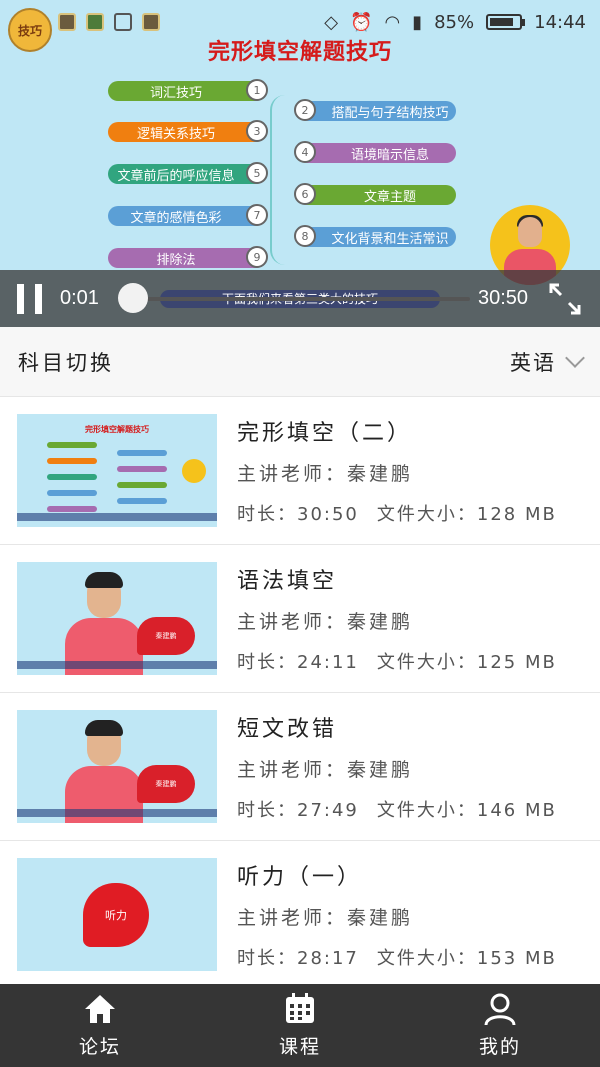 The height and width of the screenshot is (1067, 600). What do you see at coordinates (466, 958) in the screenshot?
I see `course-size: 文件大小：153 MB` at bounding box center [466, 958].